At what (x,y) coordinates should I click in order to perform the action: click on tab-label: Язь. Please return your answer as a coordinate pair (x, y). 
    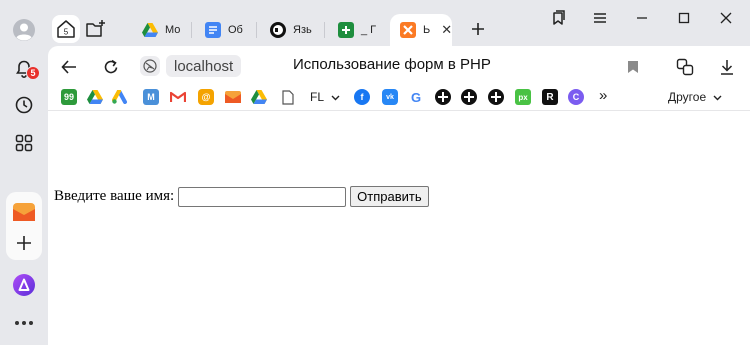
    Looking at the image, I should click on (302, 30).